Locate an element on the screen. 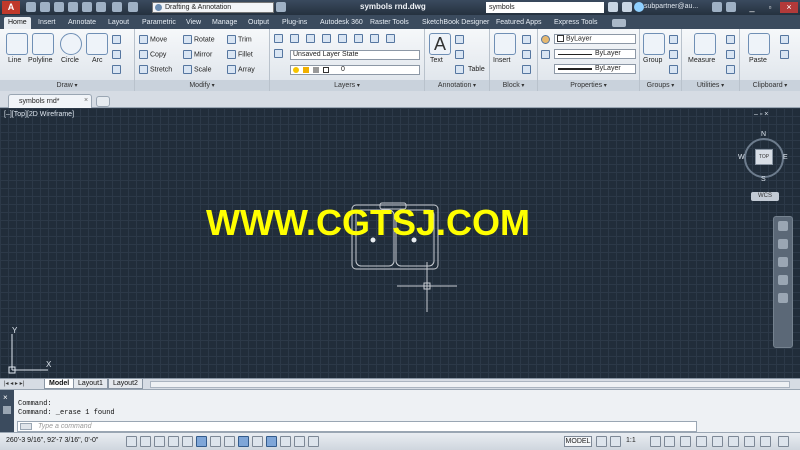 The width and height of the screenshot is (800, 450). group-icon is located at coordinates (654, 44).